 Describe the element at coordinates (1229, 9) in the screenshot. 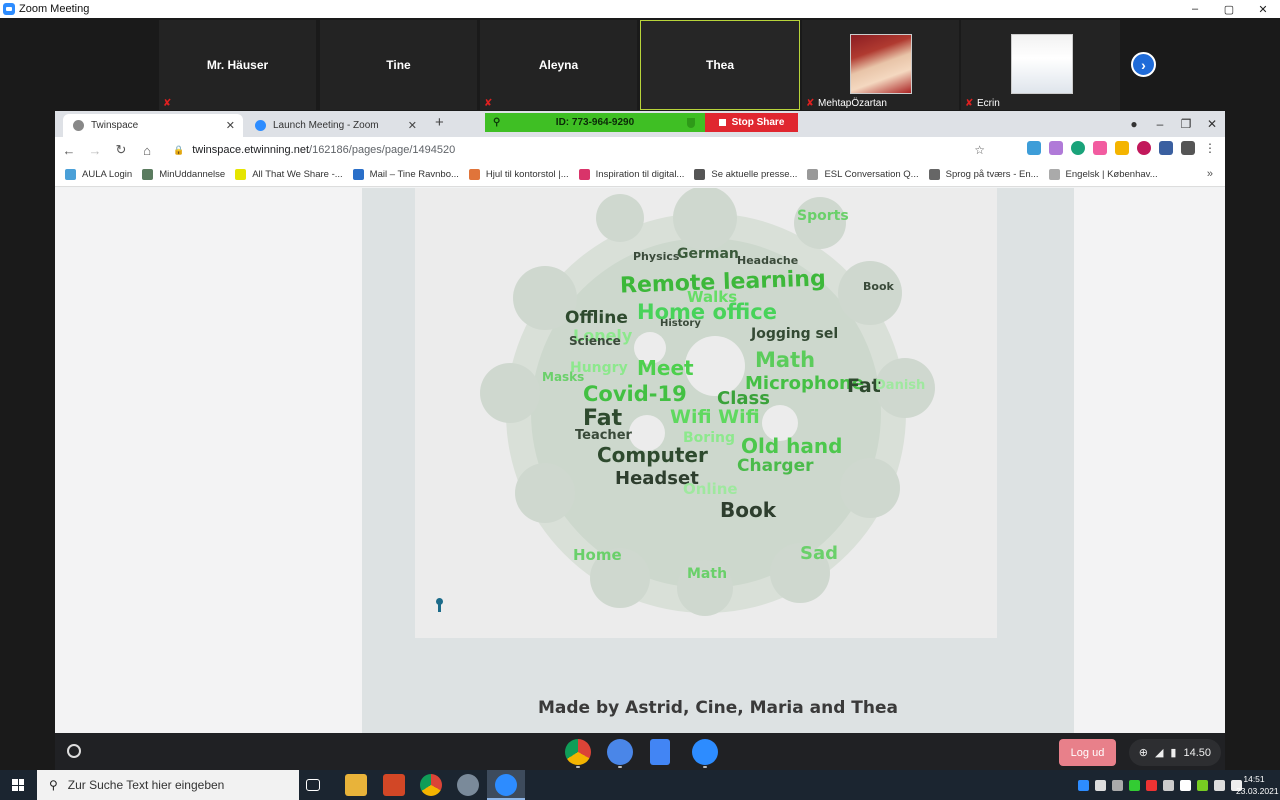

I see `maximize-button: ▢` at that location.